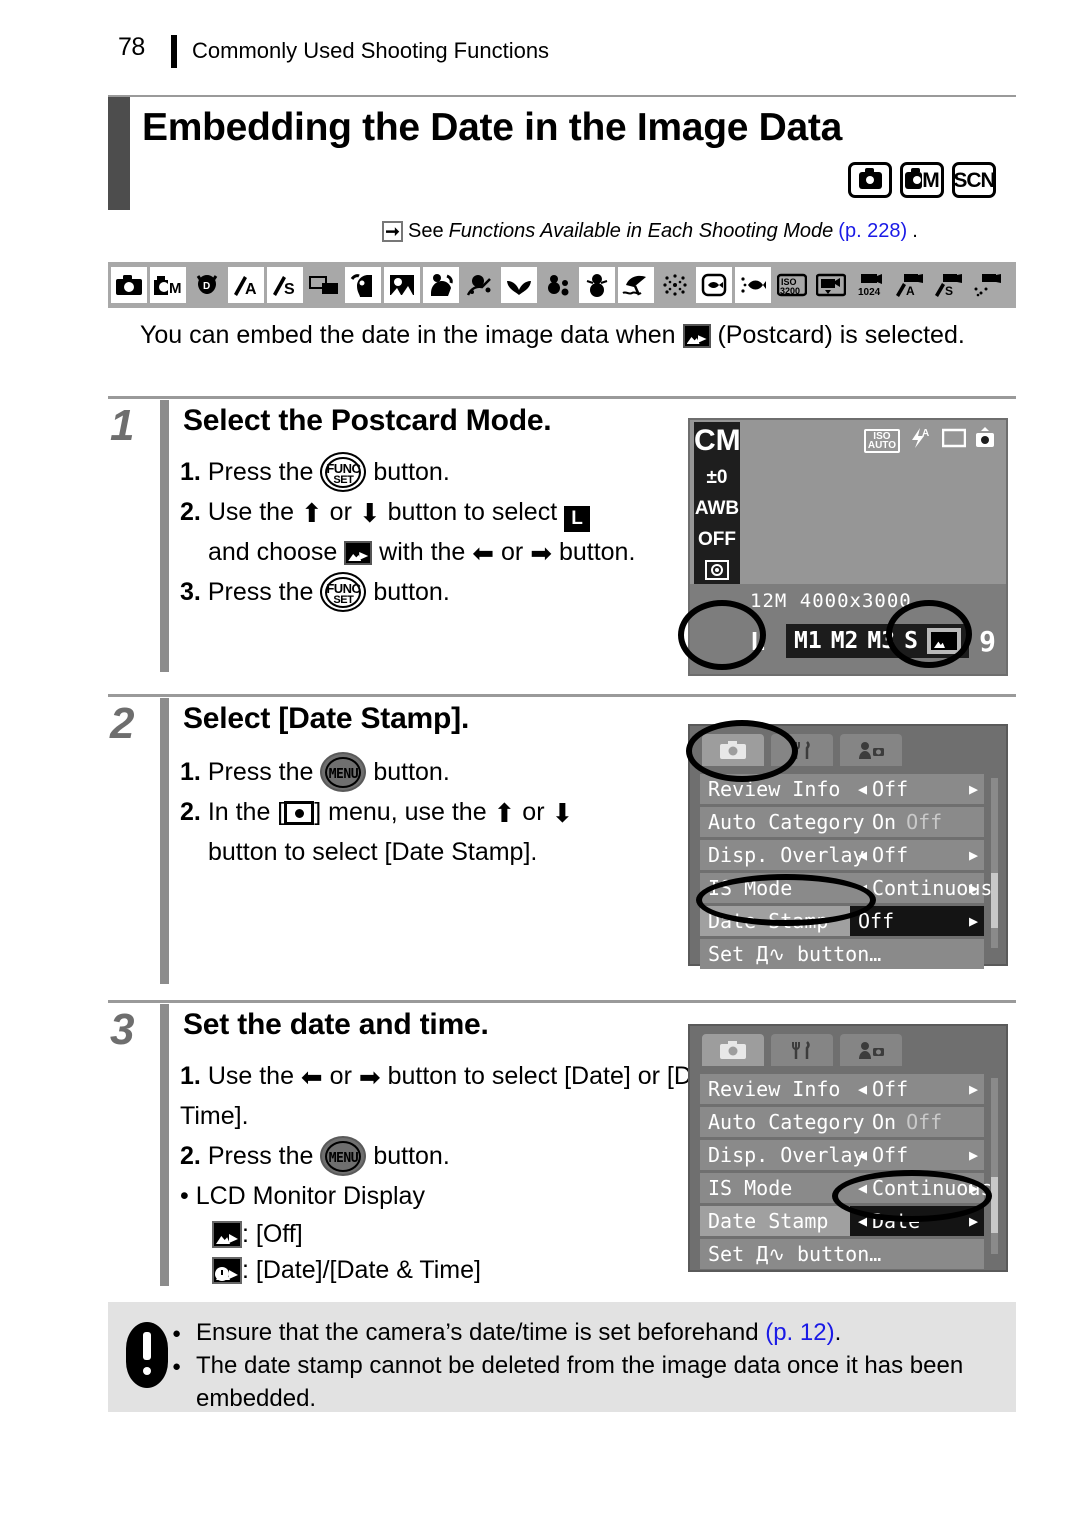  What do you see at coordinates (558, 285) in the screenshot?
I see `color-accent-icon` at bounding box center [558, 285].